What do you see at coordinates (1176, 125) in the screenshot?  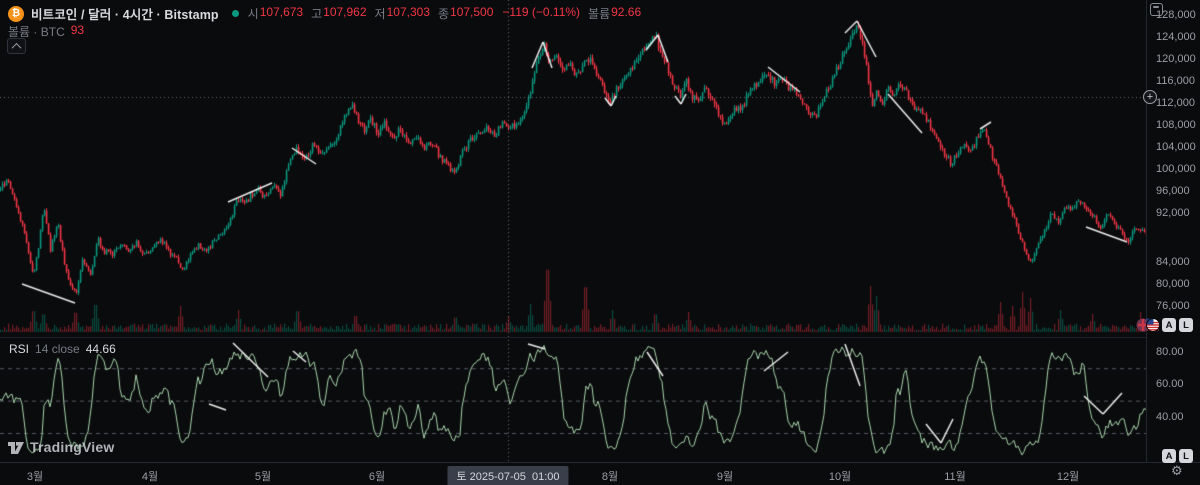 I see `axis-label: 108,000` at bounding box center [1176, 125].